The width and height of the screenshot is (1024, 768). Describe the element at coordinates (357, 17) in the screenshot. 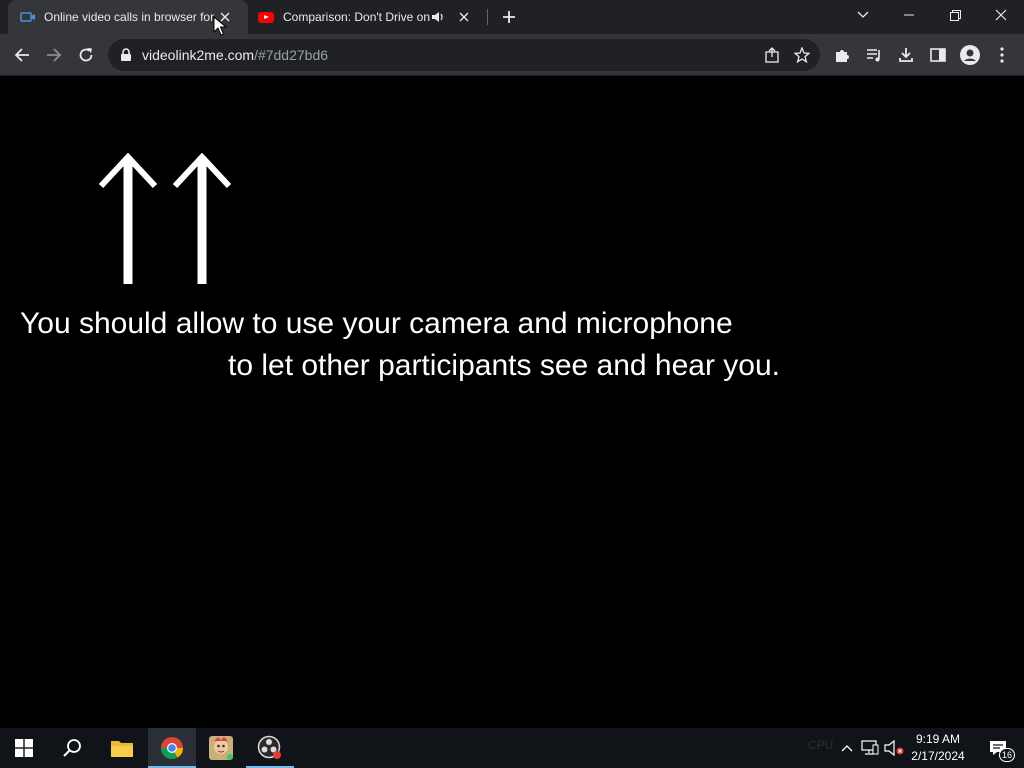

I see `tab-title: Comparison: Don't Drive on` at that location.